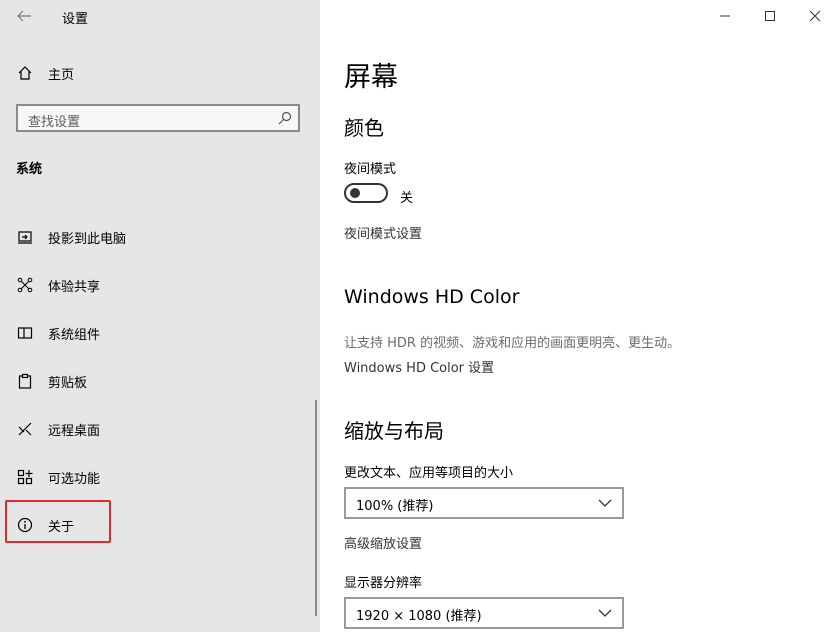 This screenshot has width=839, height=632. I want to click on close-icon, so click(815, 16).